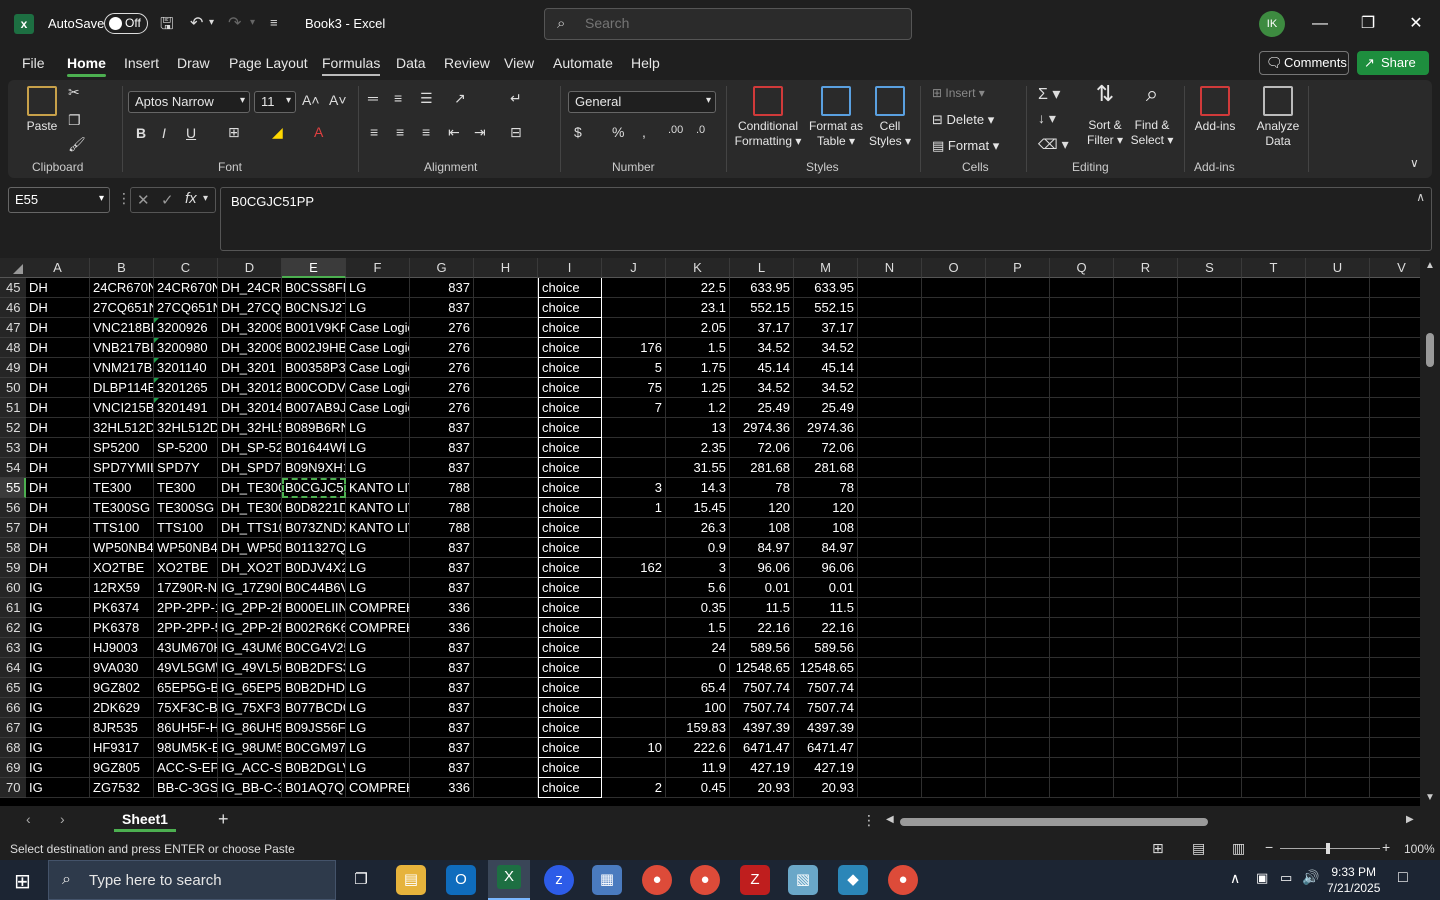  Describe the element at coordinates (186, 508) in the screenshot. I see `cell-c56: TE300SG` at that location.